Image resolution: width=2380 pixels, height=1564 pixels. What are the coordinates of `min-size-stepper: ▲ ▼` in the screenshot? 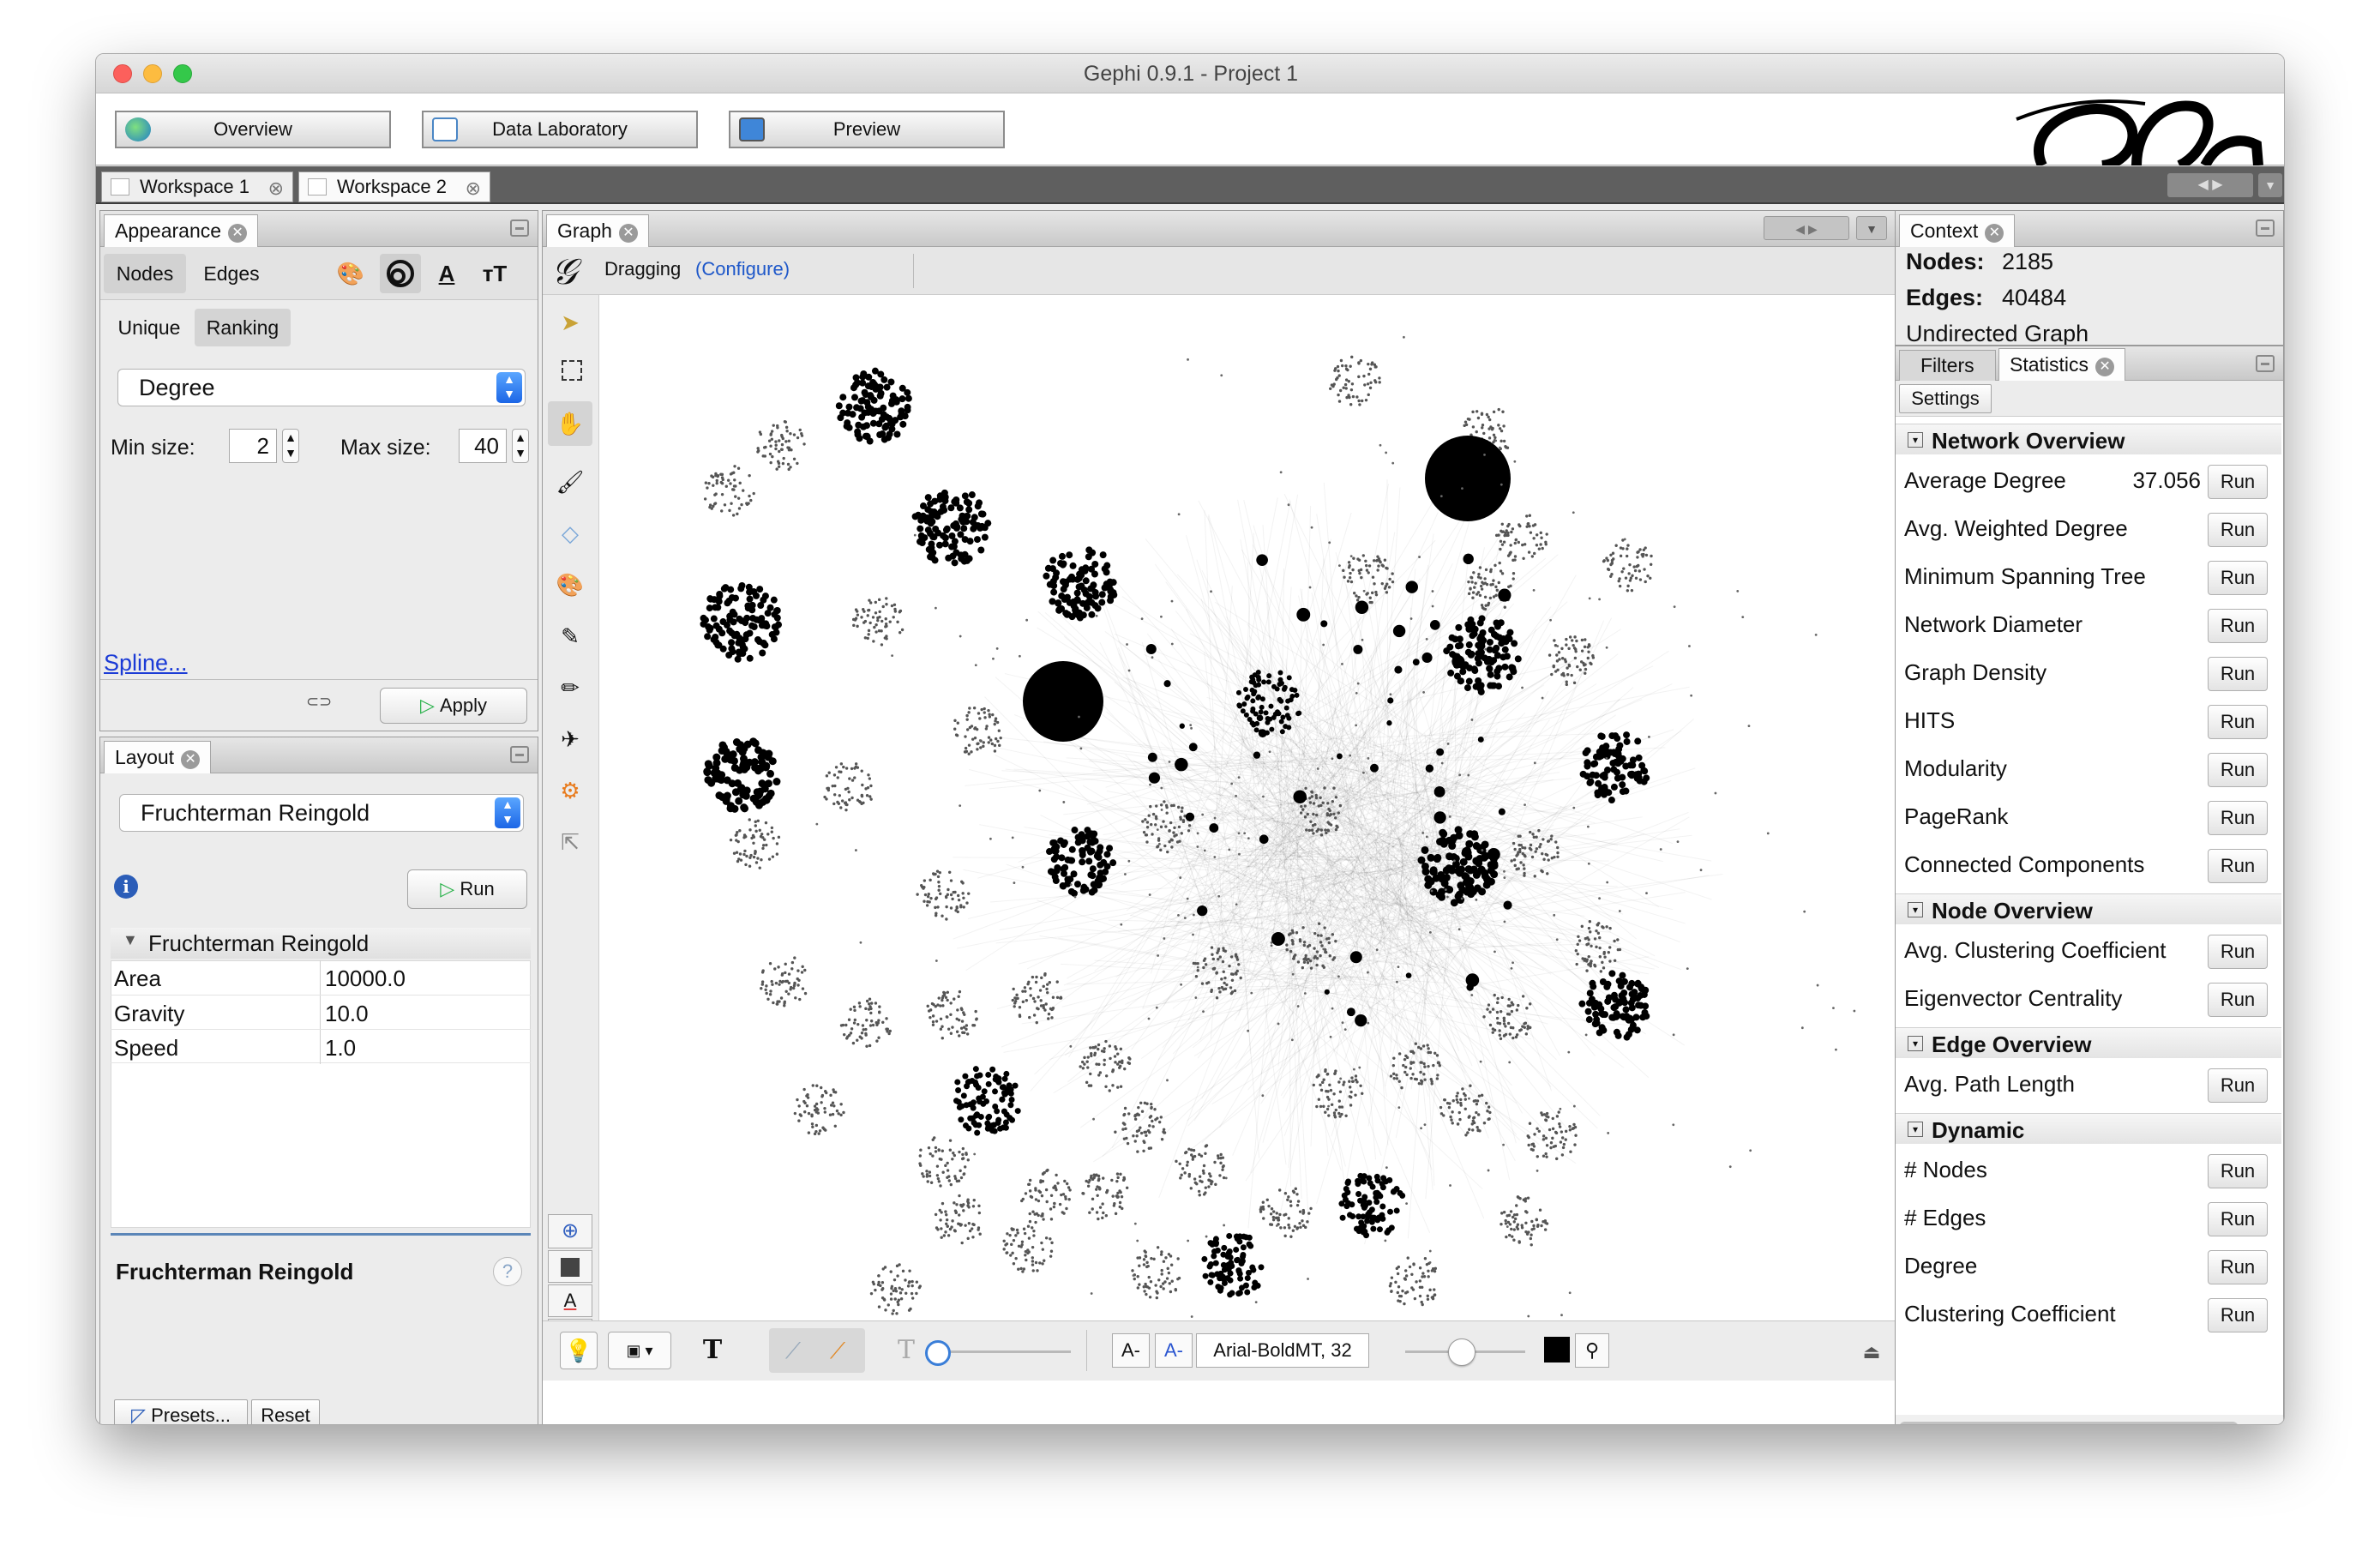 It's located at (291, 446).